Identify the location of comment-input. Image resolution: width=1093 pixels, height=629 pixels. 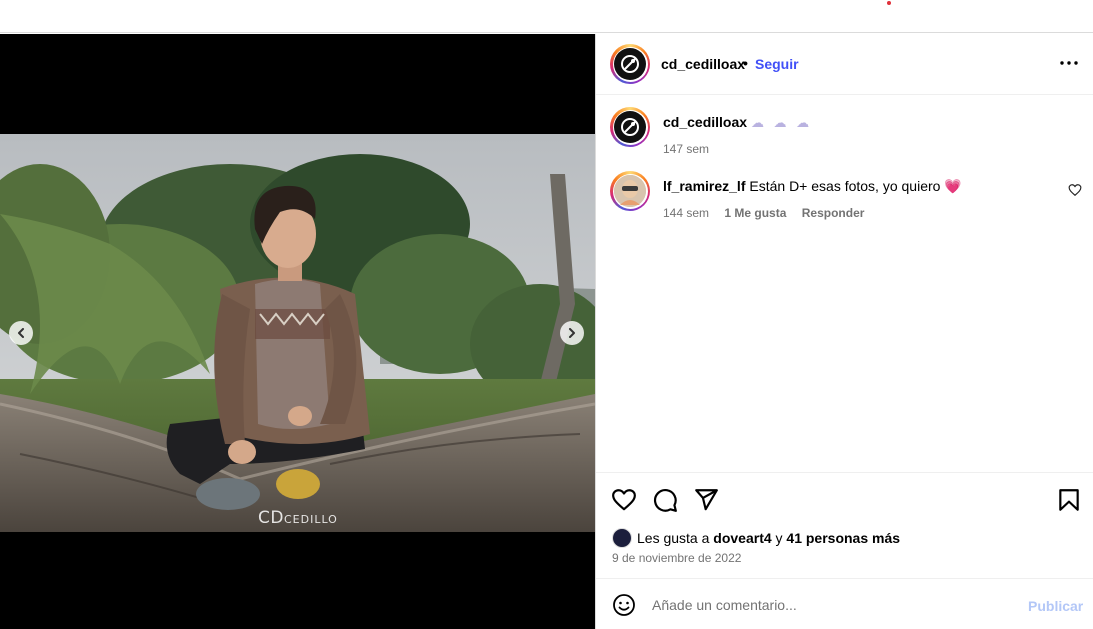
(832, 605).